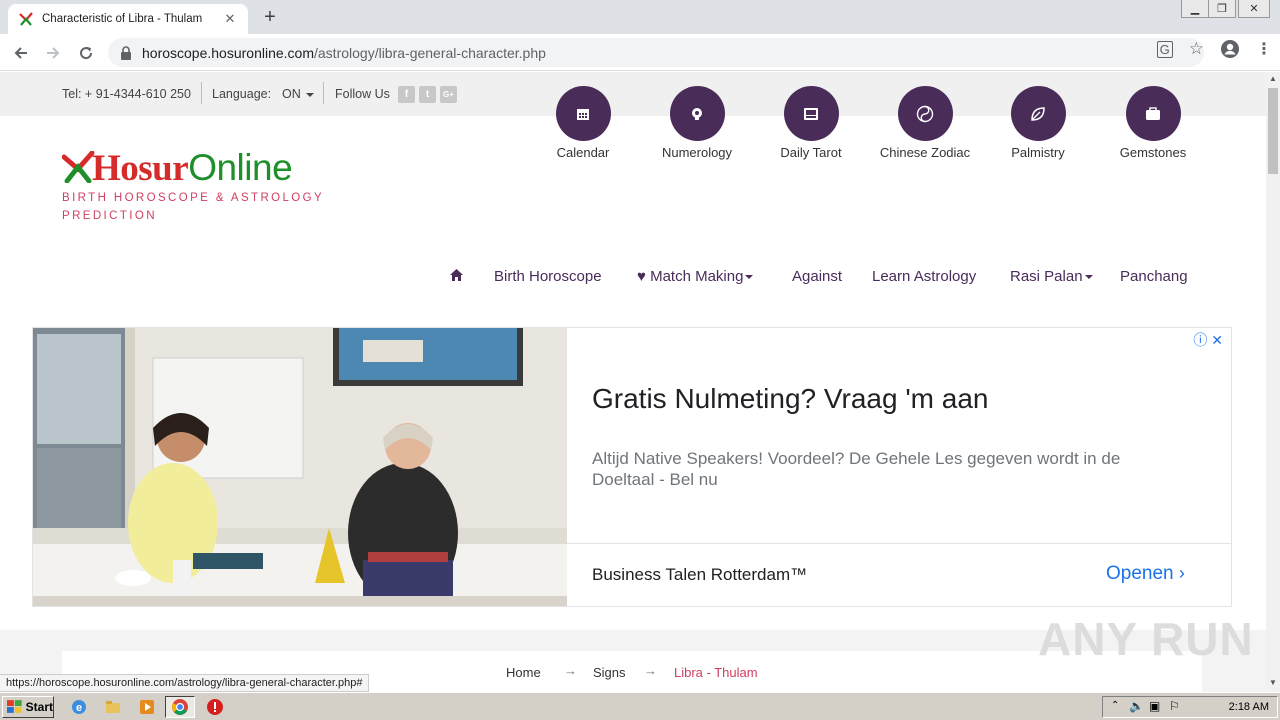 This screenshot has height=720, width=1280. I want to click on back-button, so click(21, 53).